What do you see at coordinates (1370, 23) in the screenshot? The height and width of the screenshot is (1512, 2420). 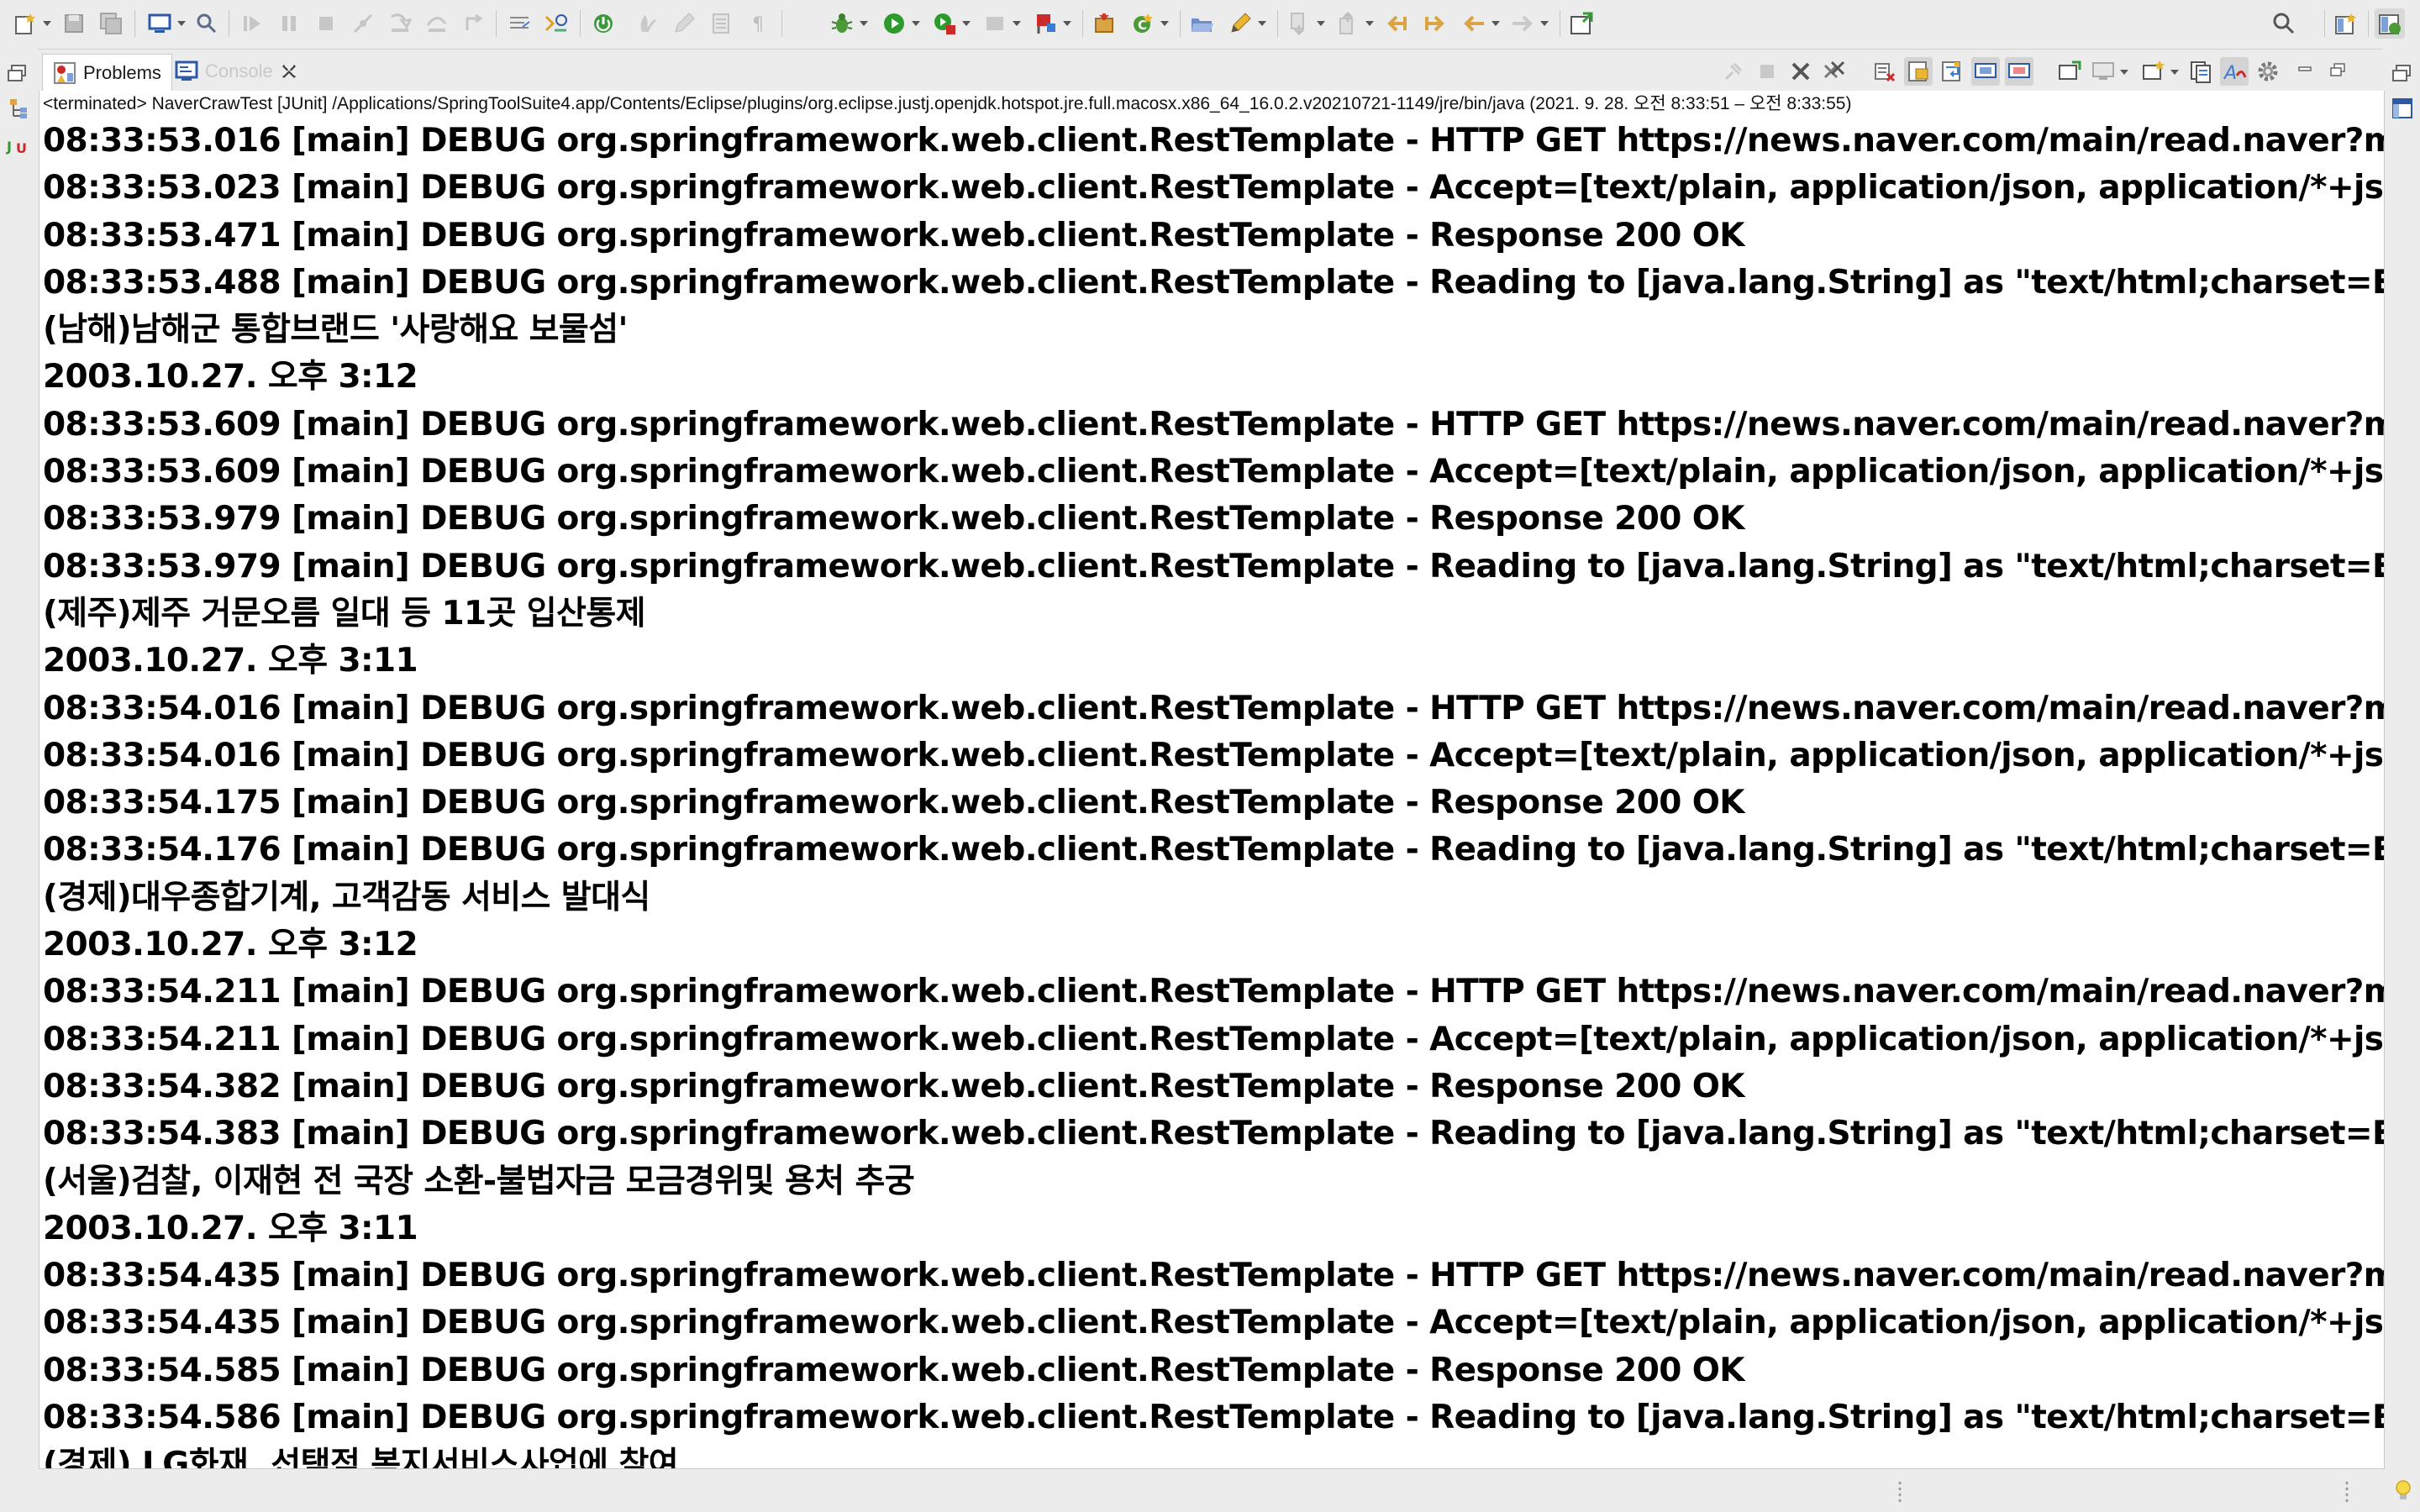 I see `prev-annotation-dropdown` at bounding box center [1370, 23].